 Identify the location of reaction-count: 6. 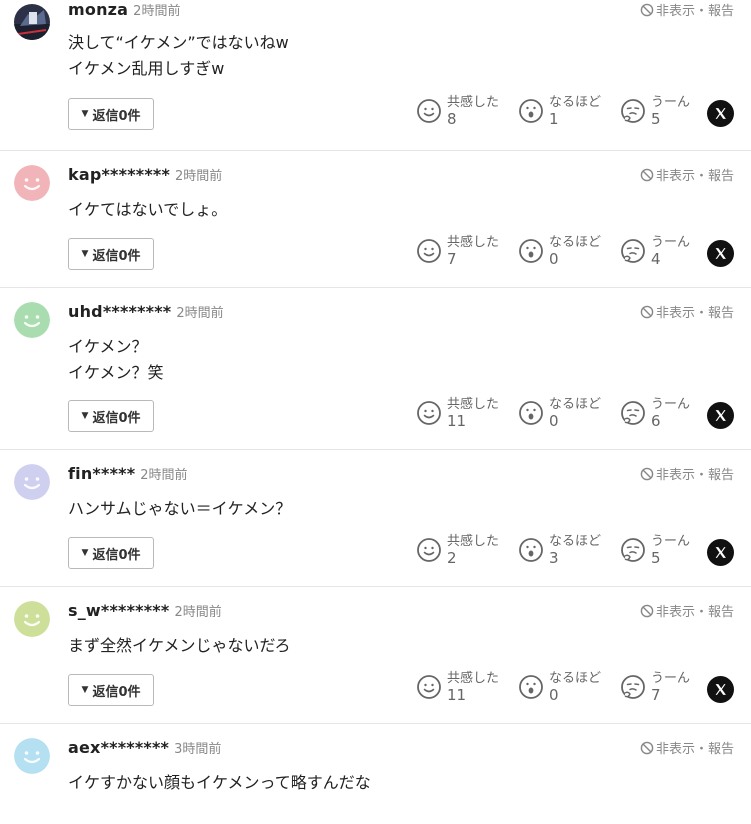
(656, 421).